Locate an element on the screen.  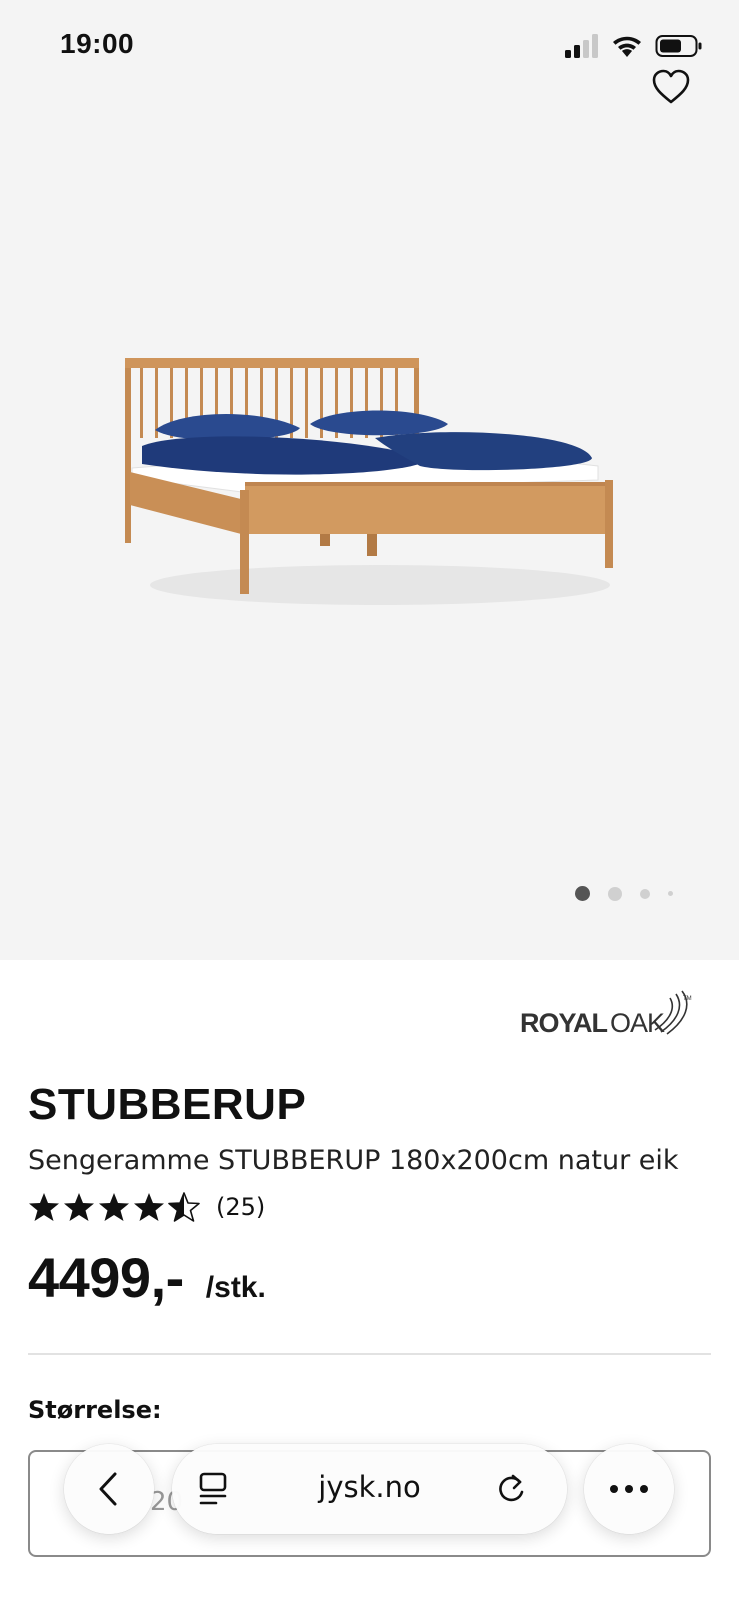
rating-count: (25) is located at coordinates (240, 1207).